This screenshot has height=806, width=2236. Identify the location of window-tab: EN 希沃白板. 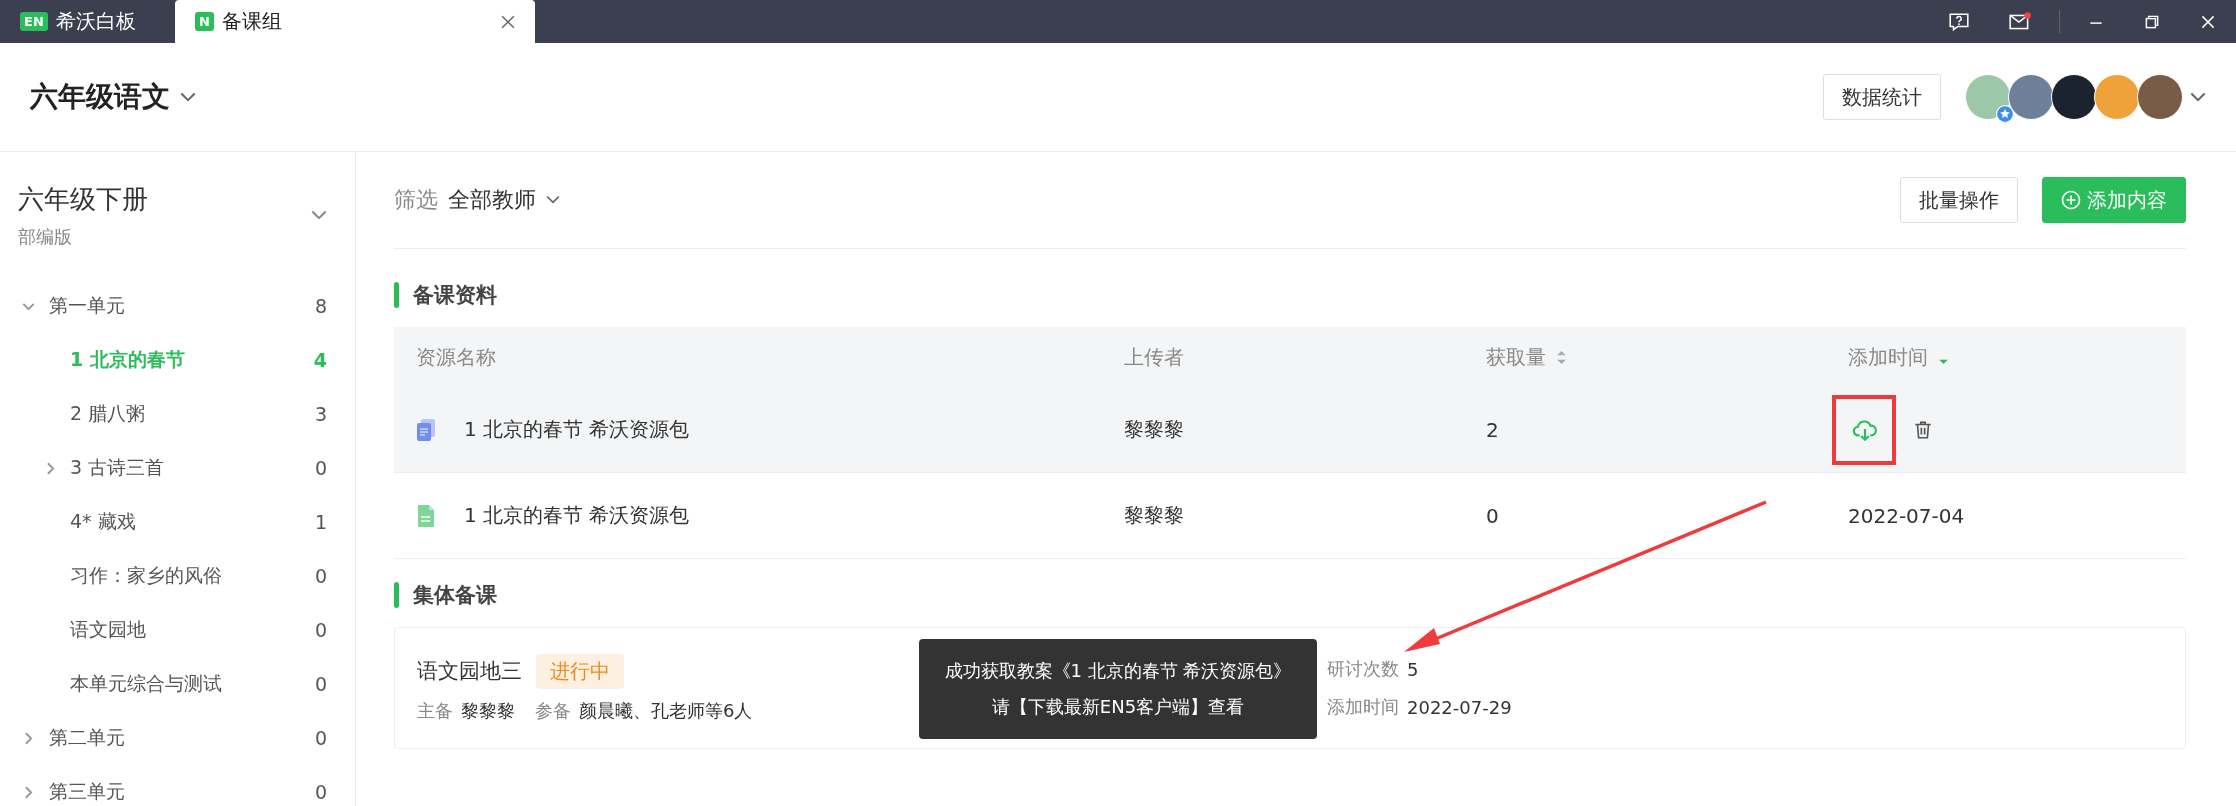
(87, 21).